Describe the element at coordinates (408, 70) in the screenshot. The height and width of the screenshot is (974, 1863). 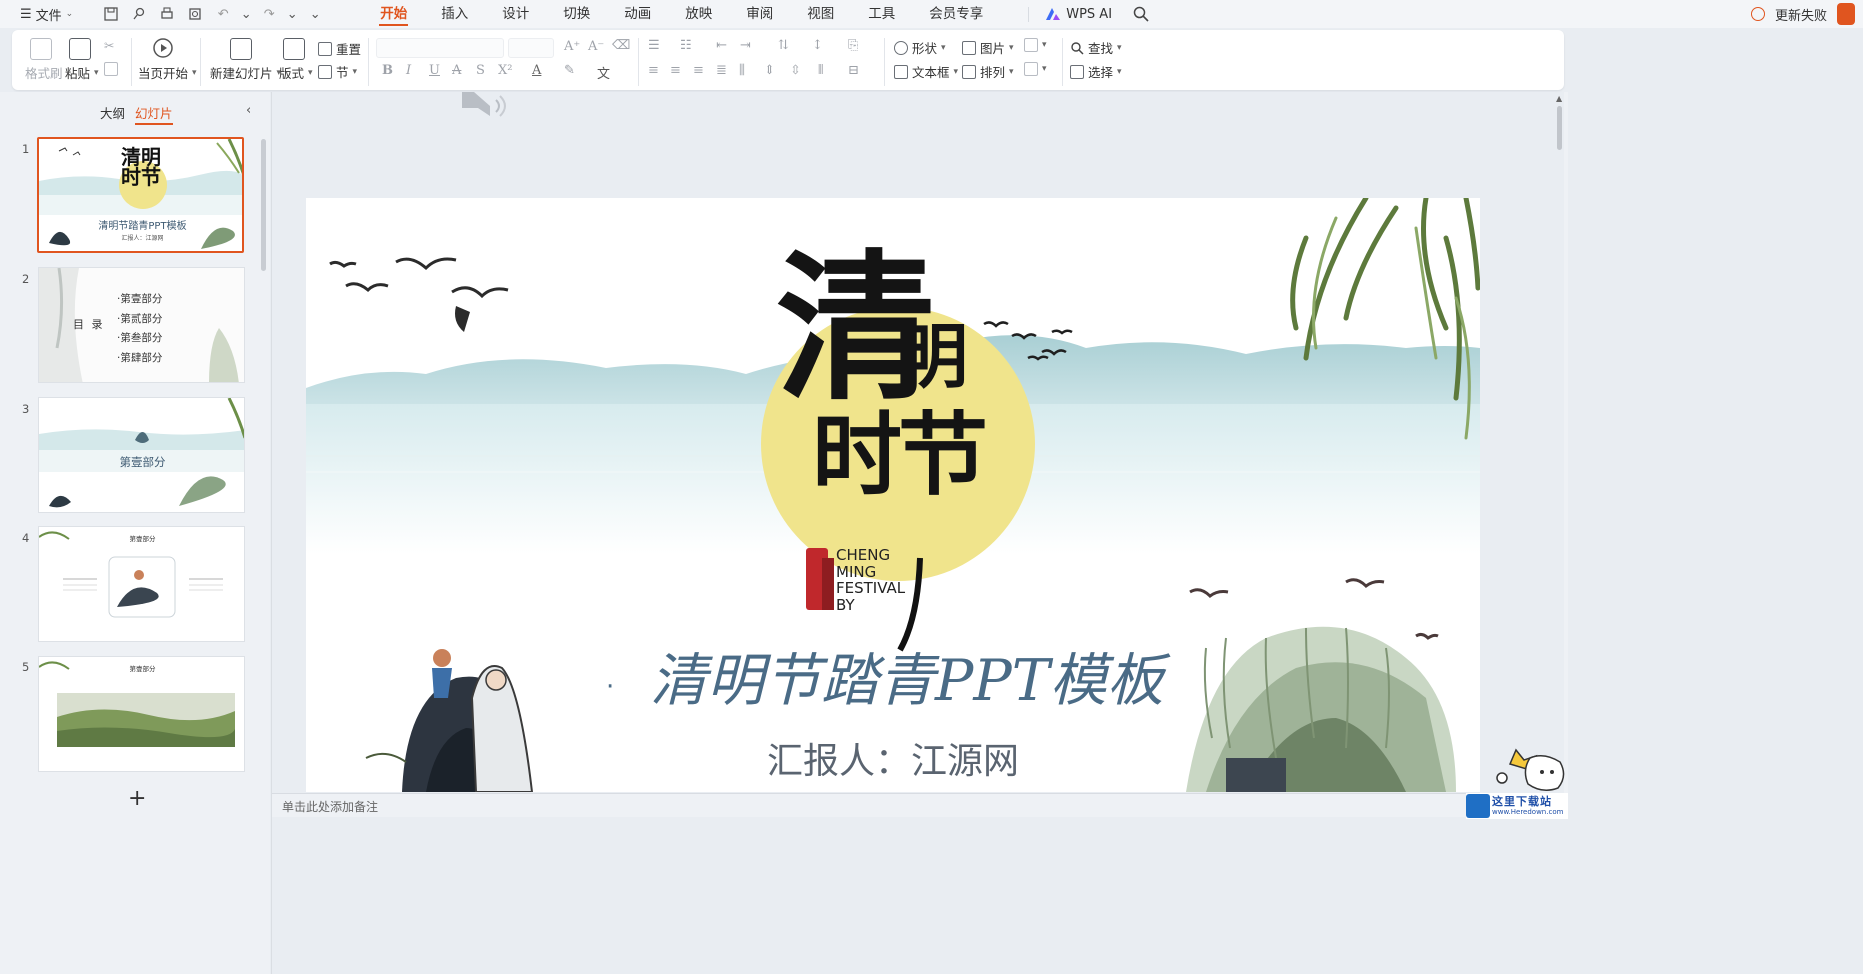
I see `italic-icon: I` at that location.